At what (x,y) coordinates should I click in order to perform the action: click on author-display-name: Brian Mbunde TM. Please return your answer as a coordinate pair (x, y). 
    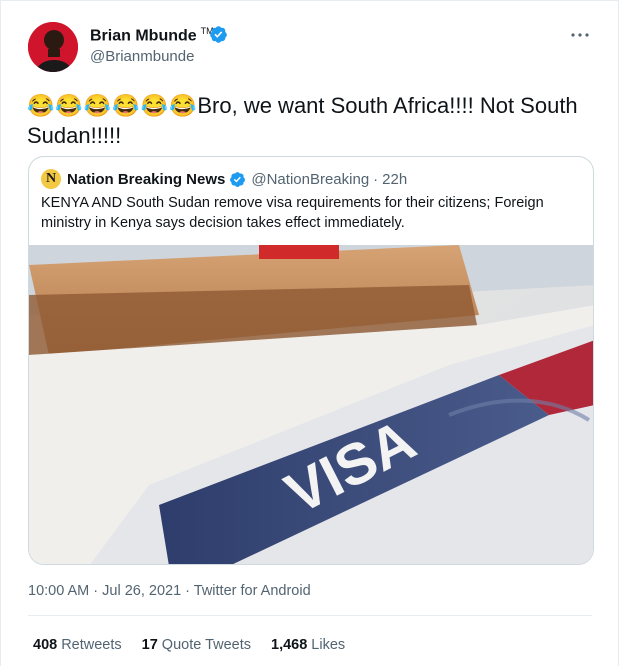
    Looking at the image, I should click on (152, 35).